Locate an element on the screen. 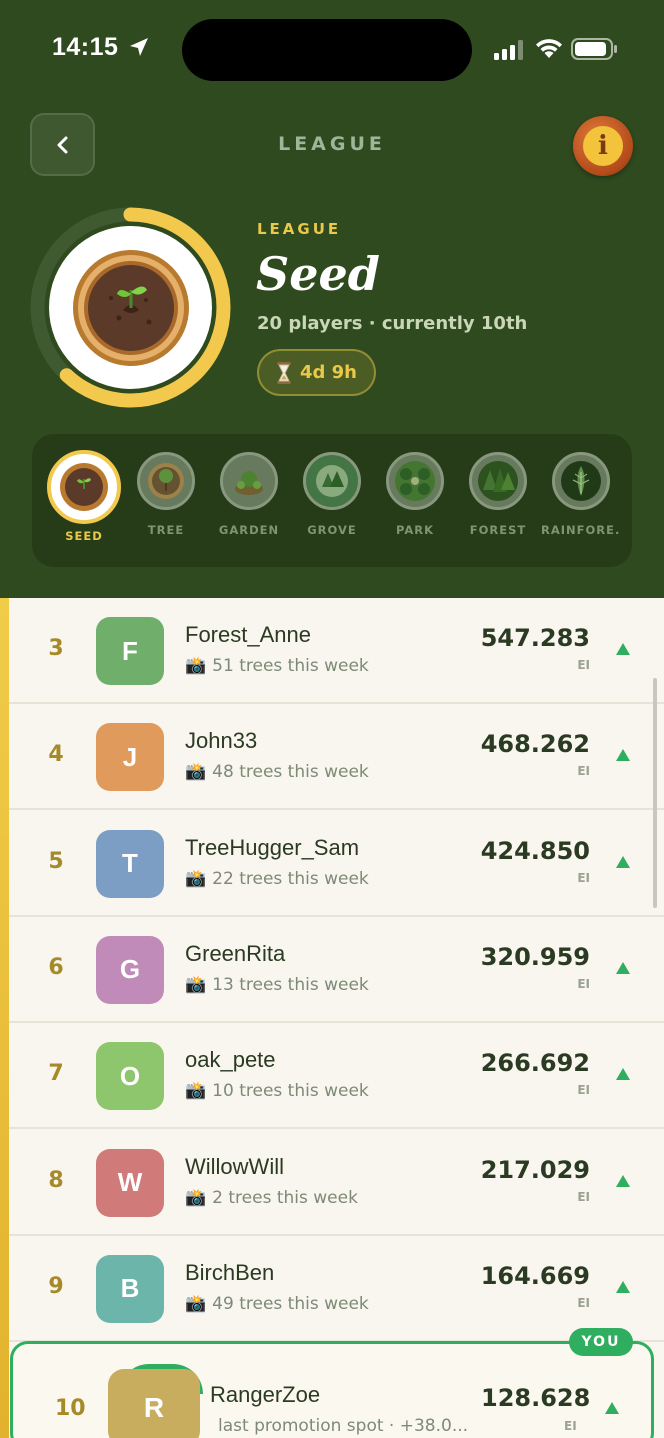  leaderboard-row: 9 B BirchBen 📸 49 trees this week 164.669 EI is located at coordinates (336, 1289).